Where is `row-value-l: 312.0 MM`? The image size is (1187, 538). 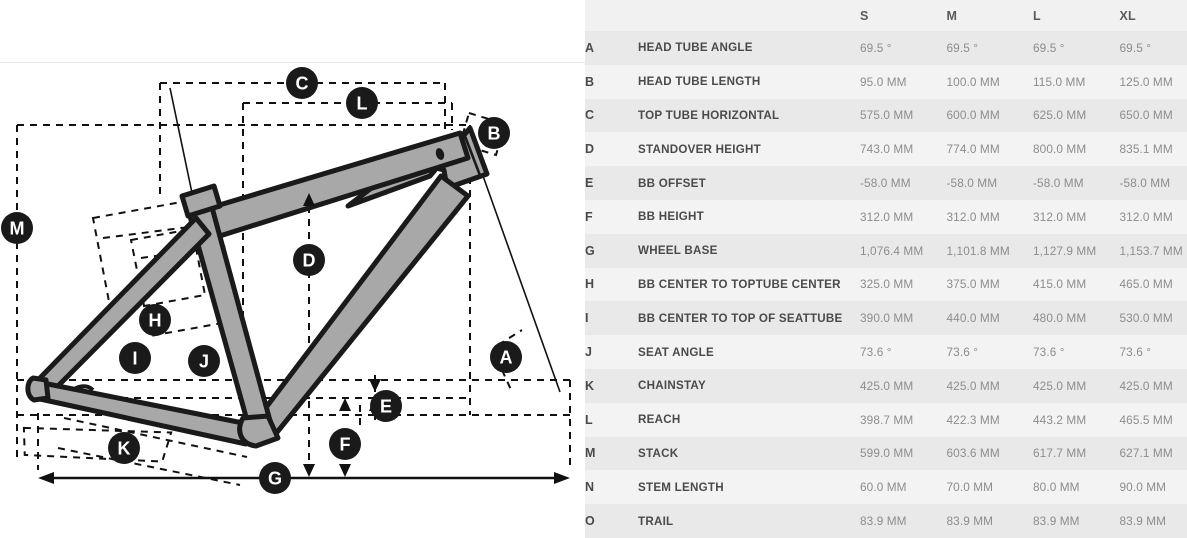
row-value-l: 312.0 MM is located at coordinates (1076, 216).